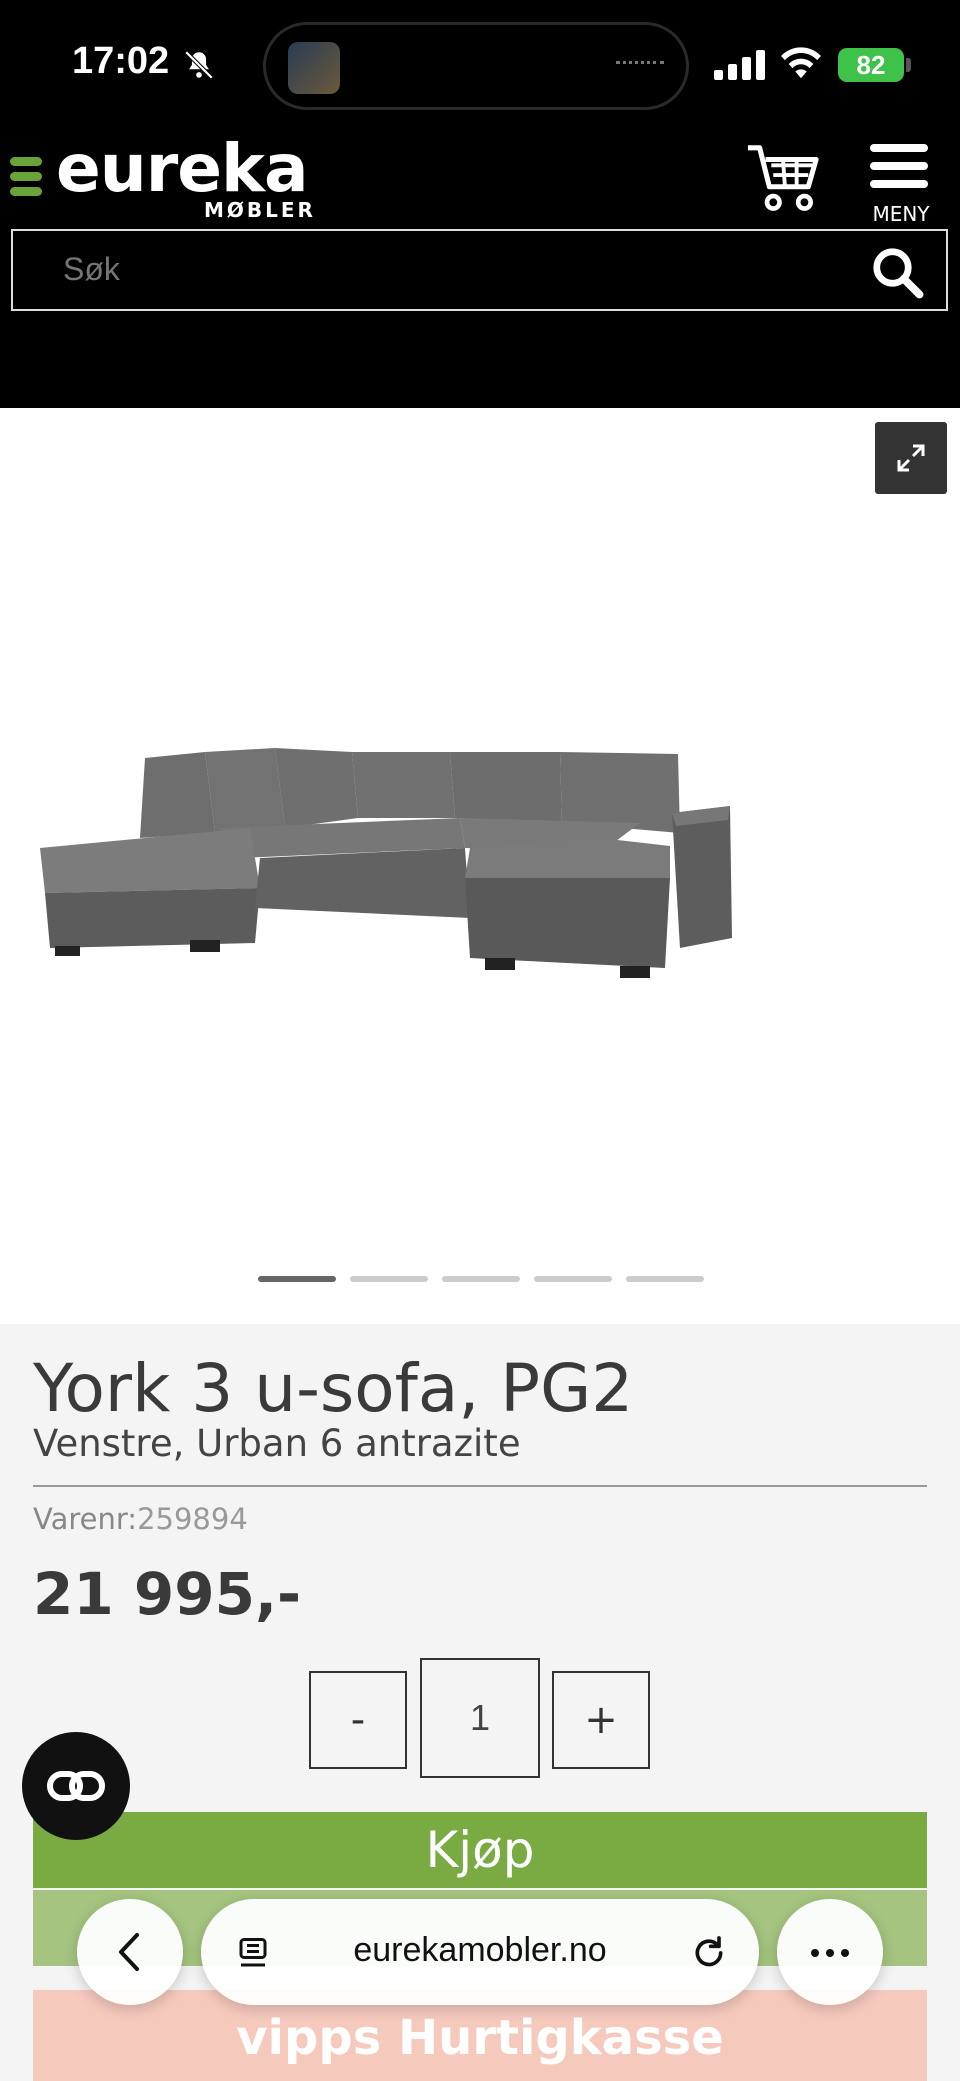  What do you see at coordinates (121, 61) in the screenshot?
I see `status-time: 17:02` at bounding box center [121, 61].